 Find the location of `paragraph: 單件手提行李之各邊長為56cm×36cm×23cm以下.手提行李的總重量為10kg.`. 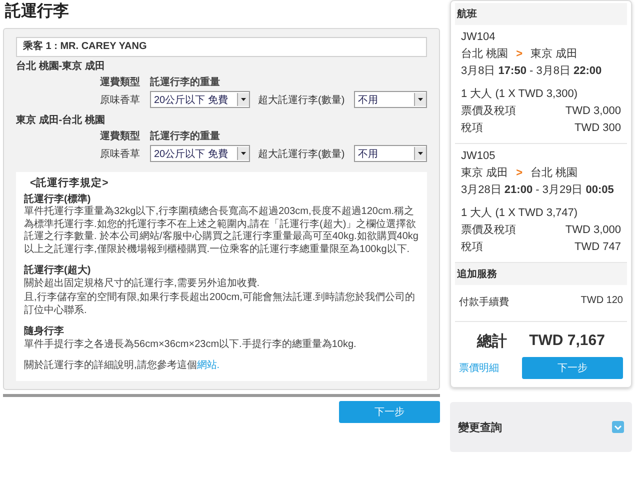

paragraph: 單件手提行李之各邊長為56cm×36cm×23cm以下.手提行李的總重量為10kg. is located at coordinates (191, 344).